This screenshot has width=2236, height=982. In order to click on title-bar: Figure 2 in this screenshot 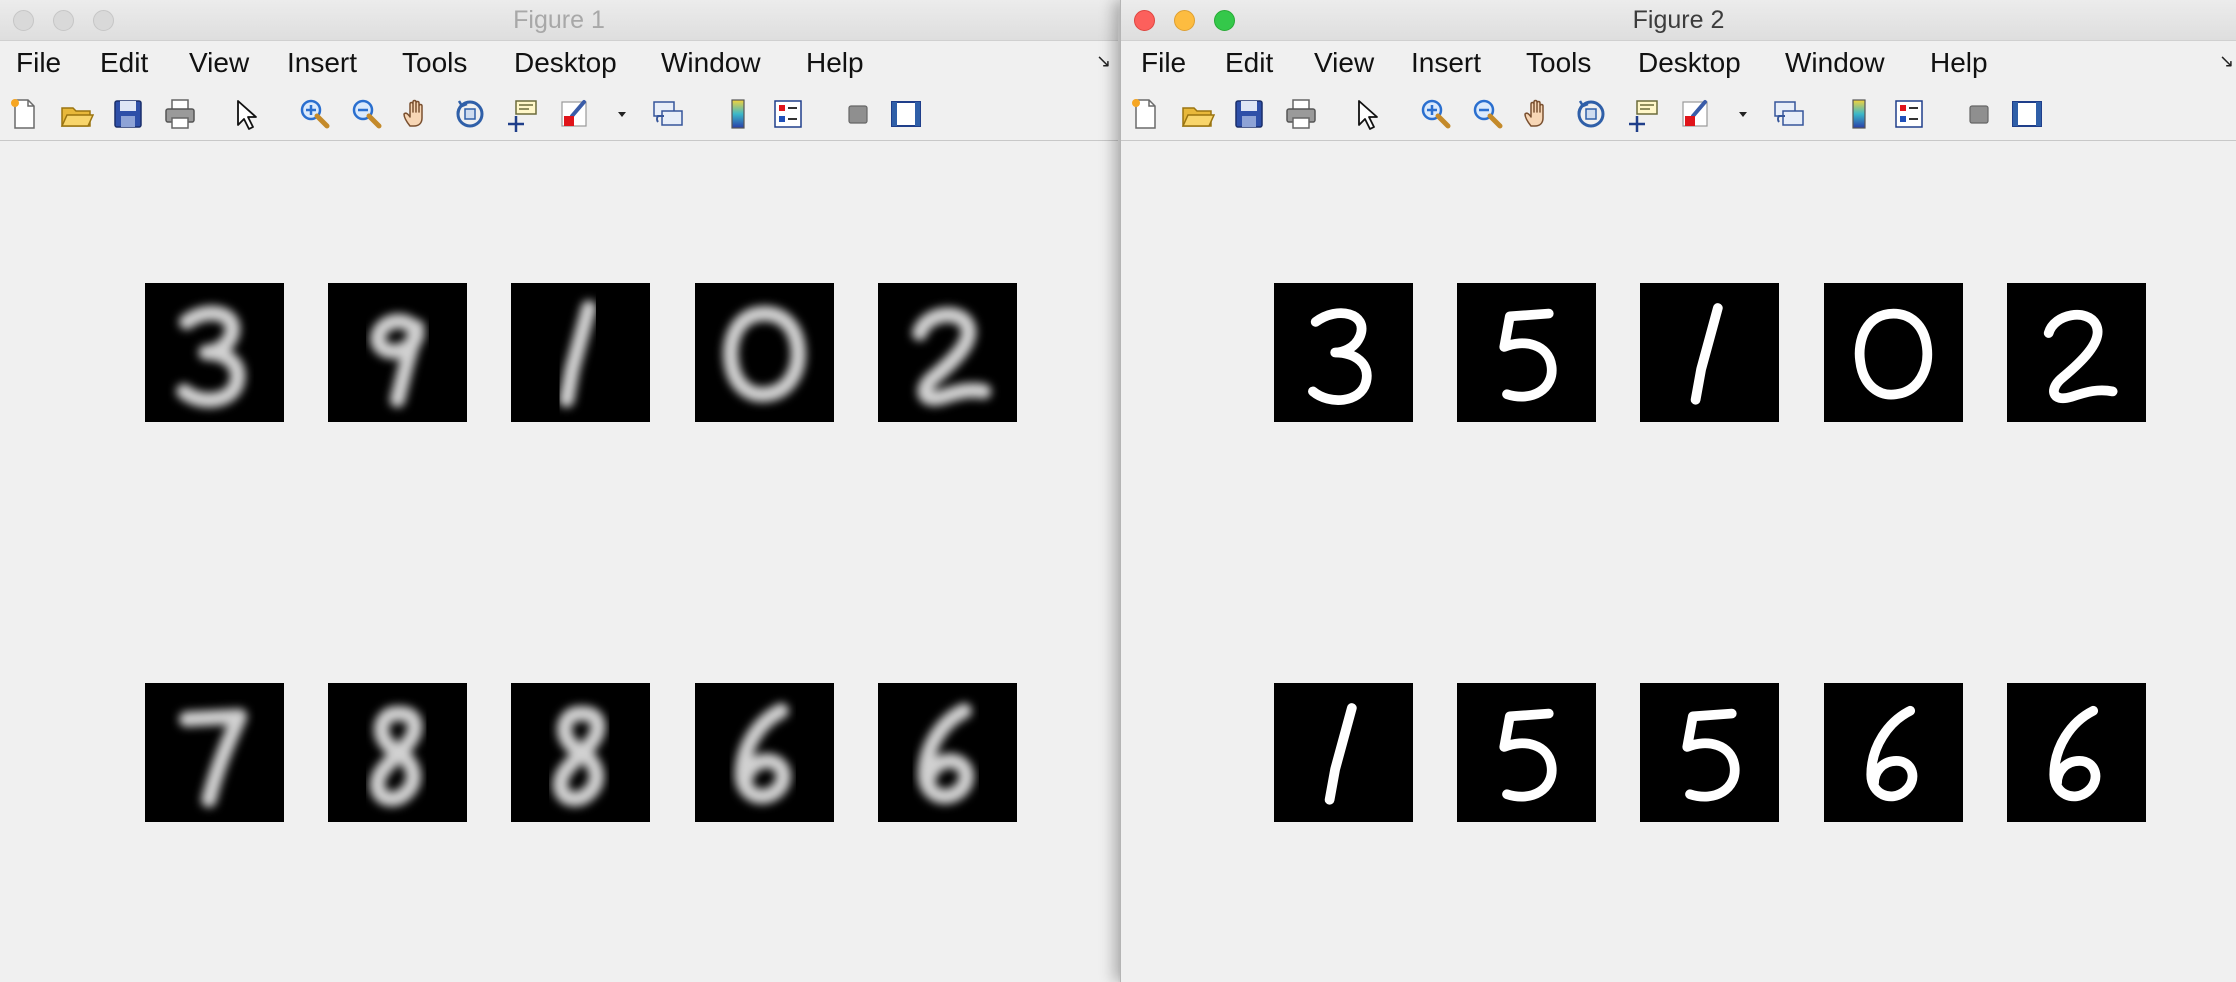, I will do `click(1678, 20)`.